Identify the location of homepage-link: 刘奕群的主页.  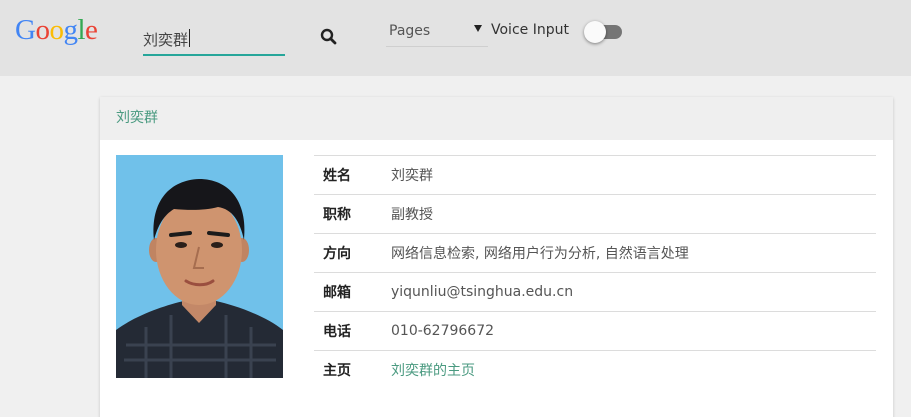
(433, 370).